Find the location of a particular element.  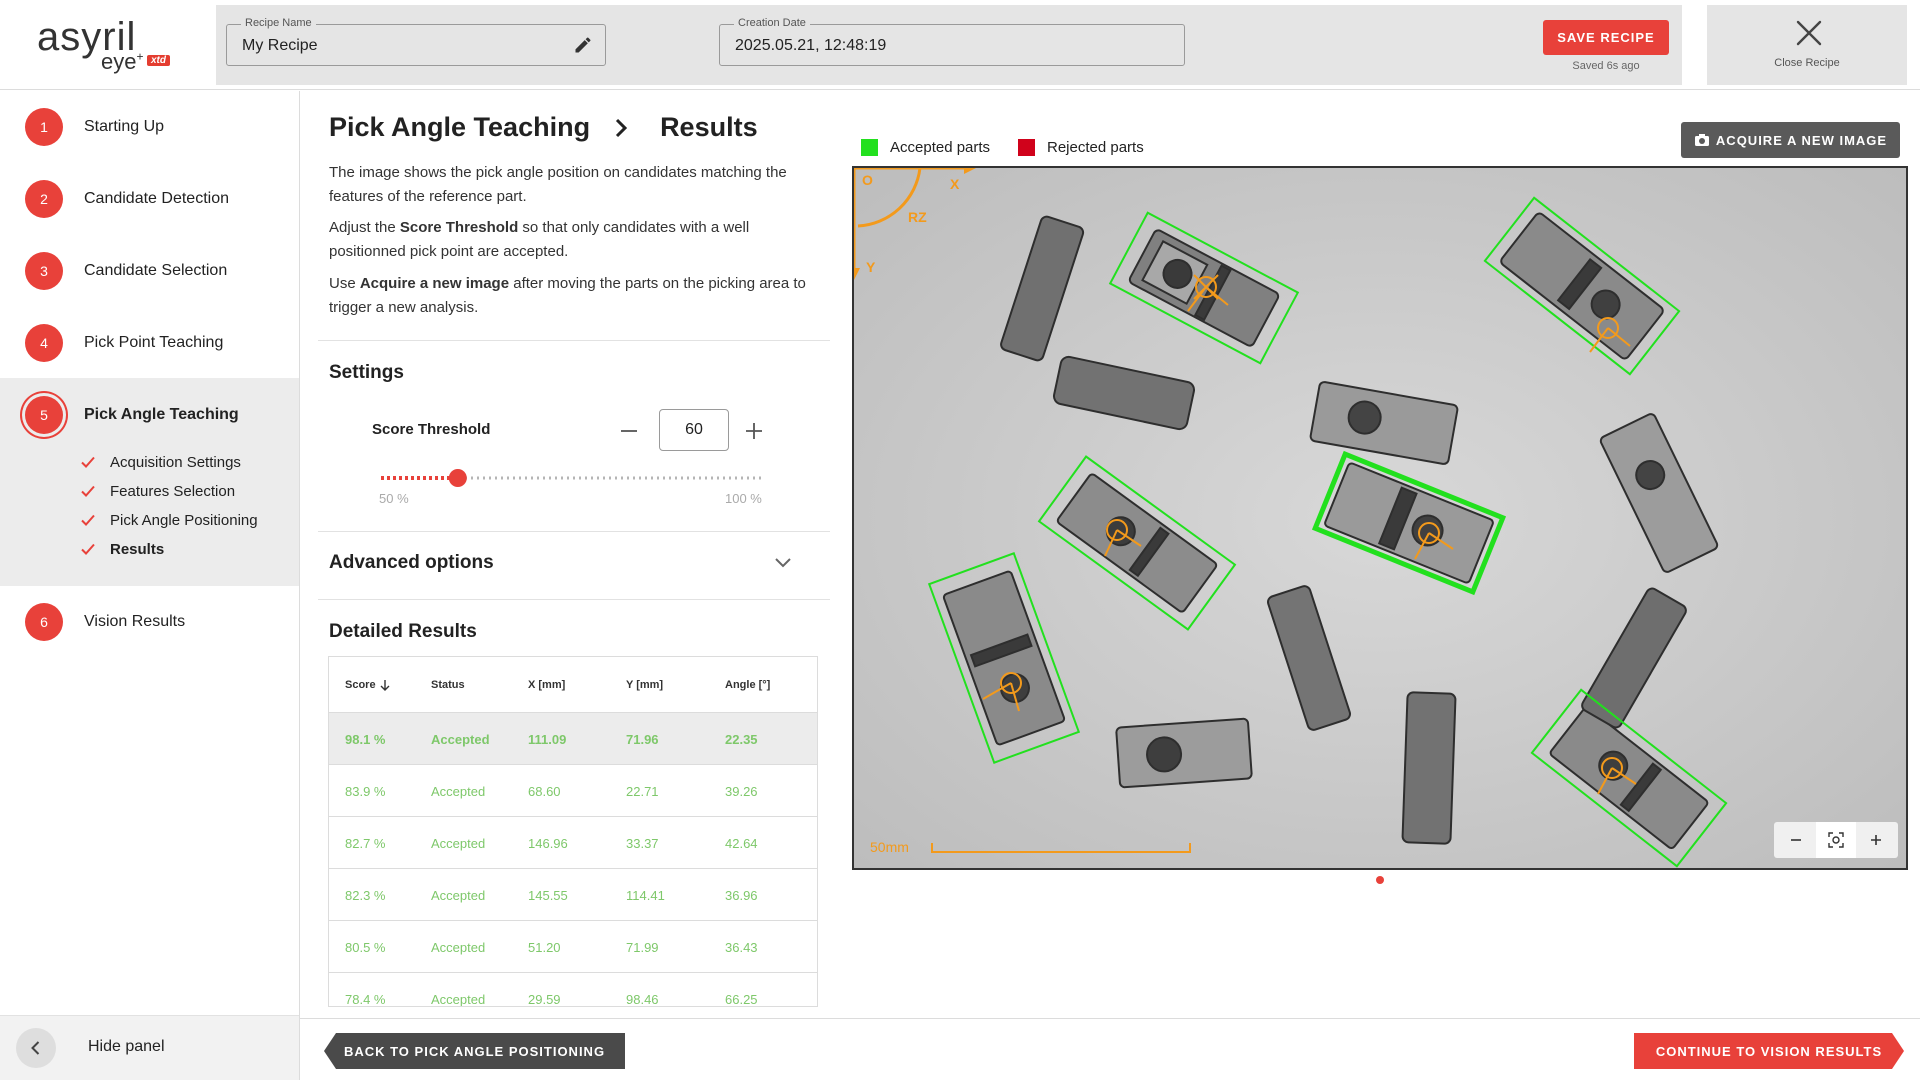

score-threshold-input is located at coordinates (694, 430).